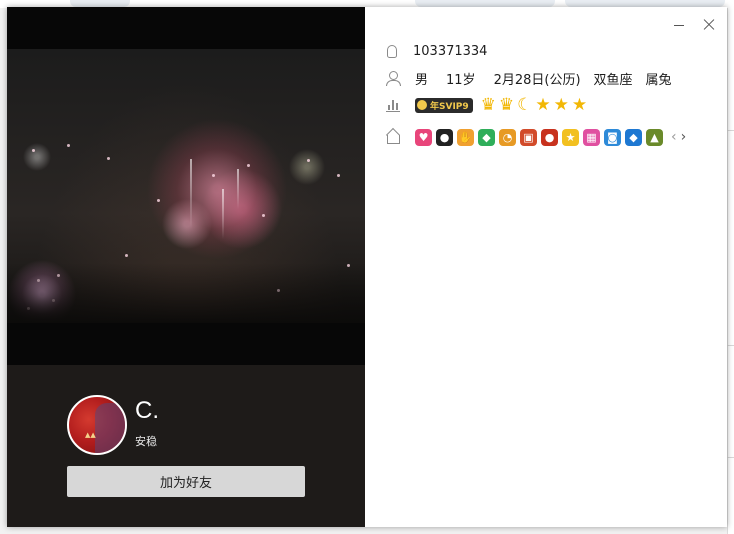  I want to click on qq-number-row: 103371334, so click(436, 51).